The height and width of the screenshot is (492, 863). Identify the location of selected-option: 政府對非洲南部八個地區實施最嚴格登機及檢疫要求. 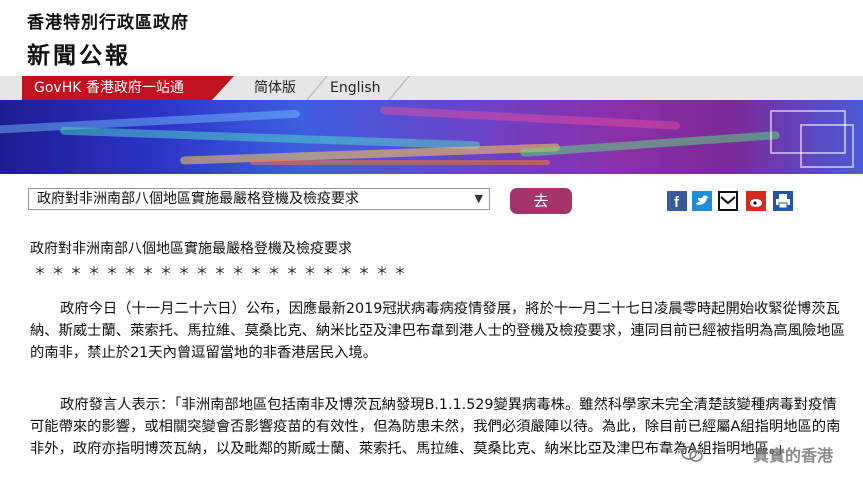
(198, 199).